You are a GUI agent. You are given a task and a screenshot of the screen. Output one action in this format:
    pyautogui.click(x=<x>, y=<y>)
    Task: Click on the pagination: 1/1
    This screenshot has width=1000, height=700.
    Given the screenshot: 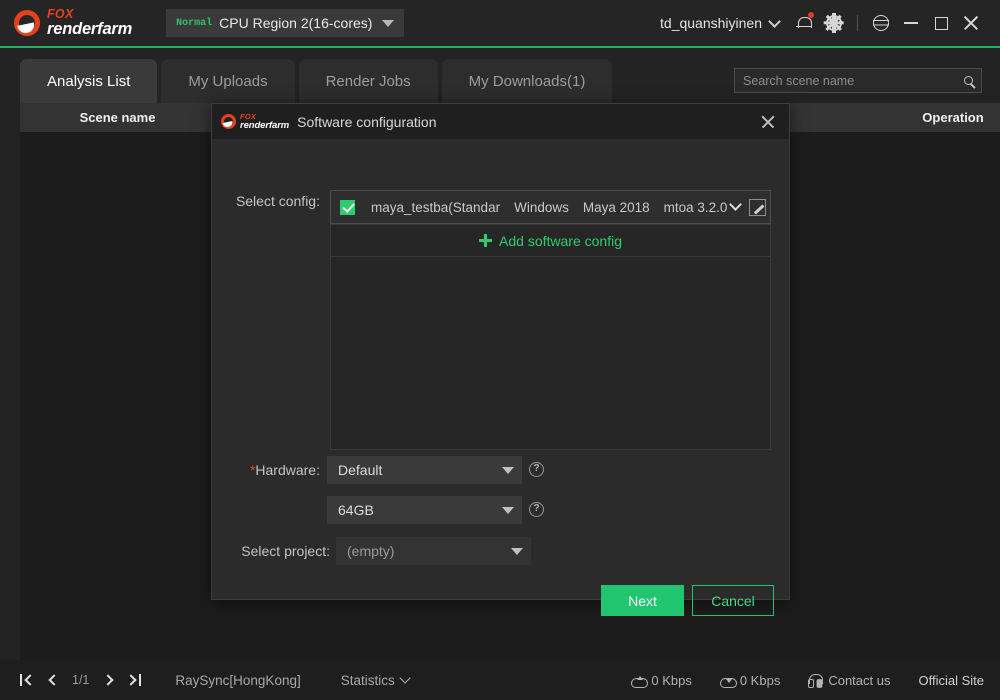 What is the action you would take?
    pyautogui.click(x=80, y=680)
    